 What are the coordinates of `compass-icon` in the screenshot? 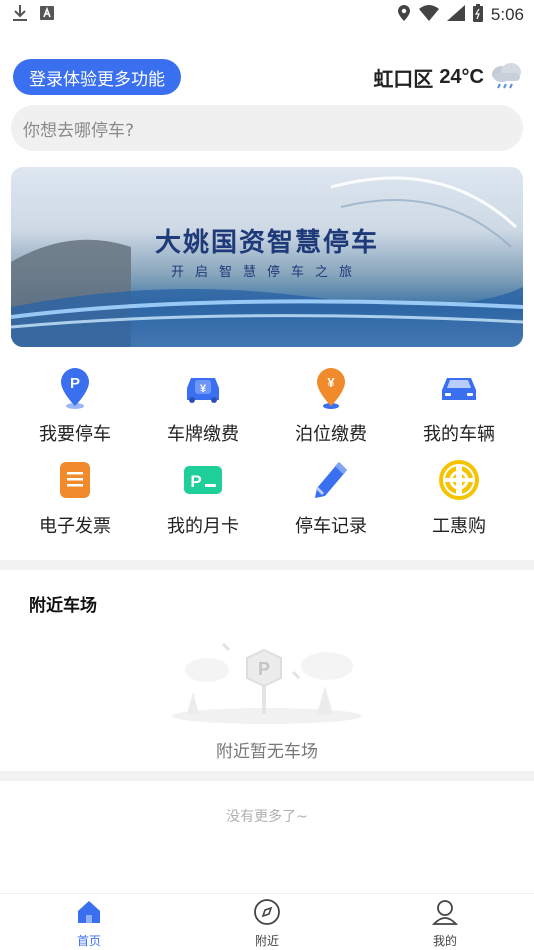 It's located at (267, 912).